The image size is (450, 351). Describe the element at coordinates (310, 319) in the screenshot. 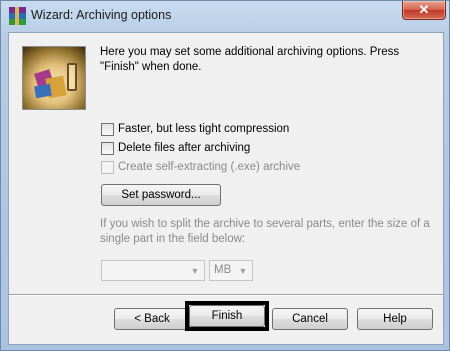

I see `cancel-button: Cancel` at that location.